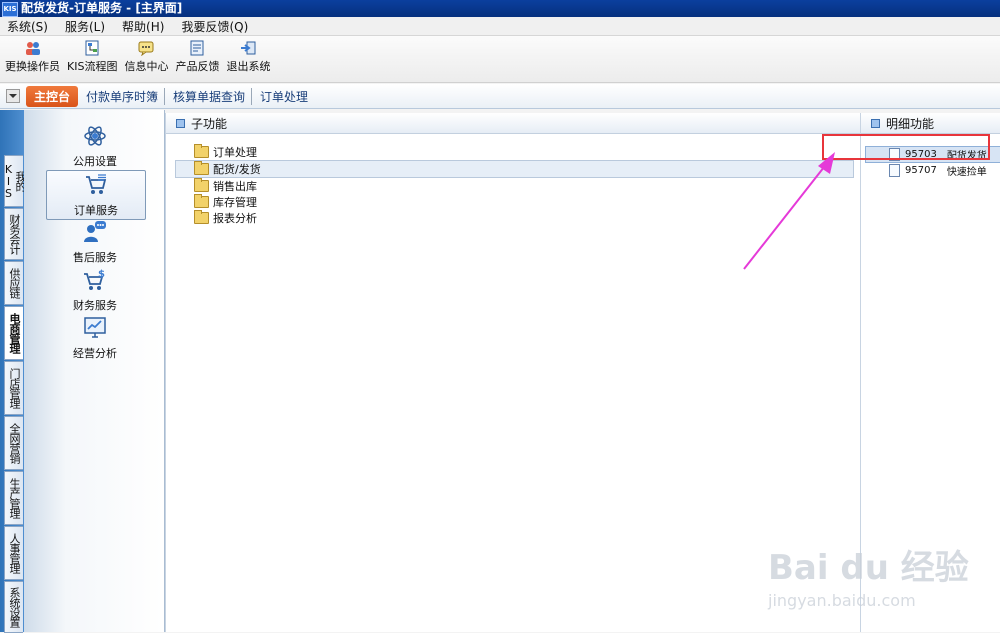 The width and height of the screenshot is (1000, 633). What do you see at coordinates (214, 26) in the screenshot?
I see `menu-feedback: 我要反馈(Q)` at bounding box center [214, 26].